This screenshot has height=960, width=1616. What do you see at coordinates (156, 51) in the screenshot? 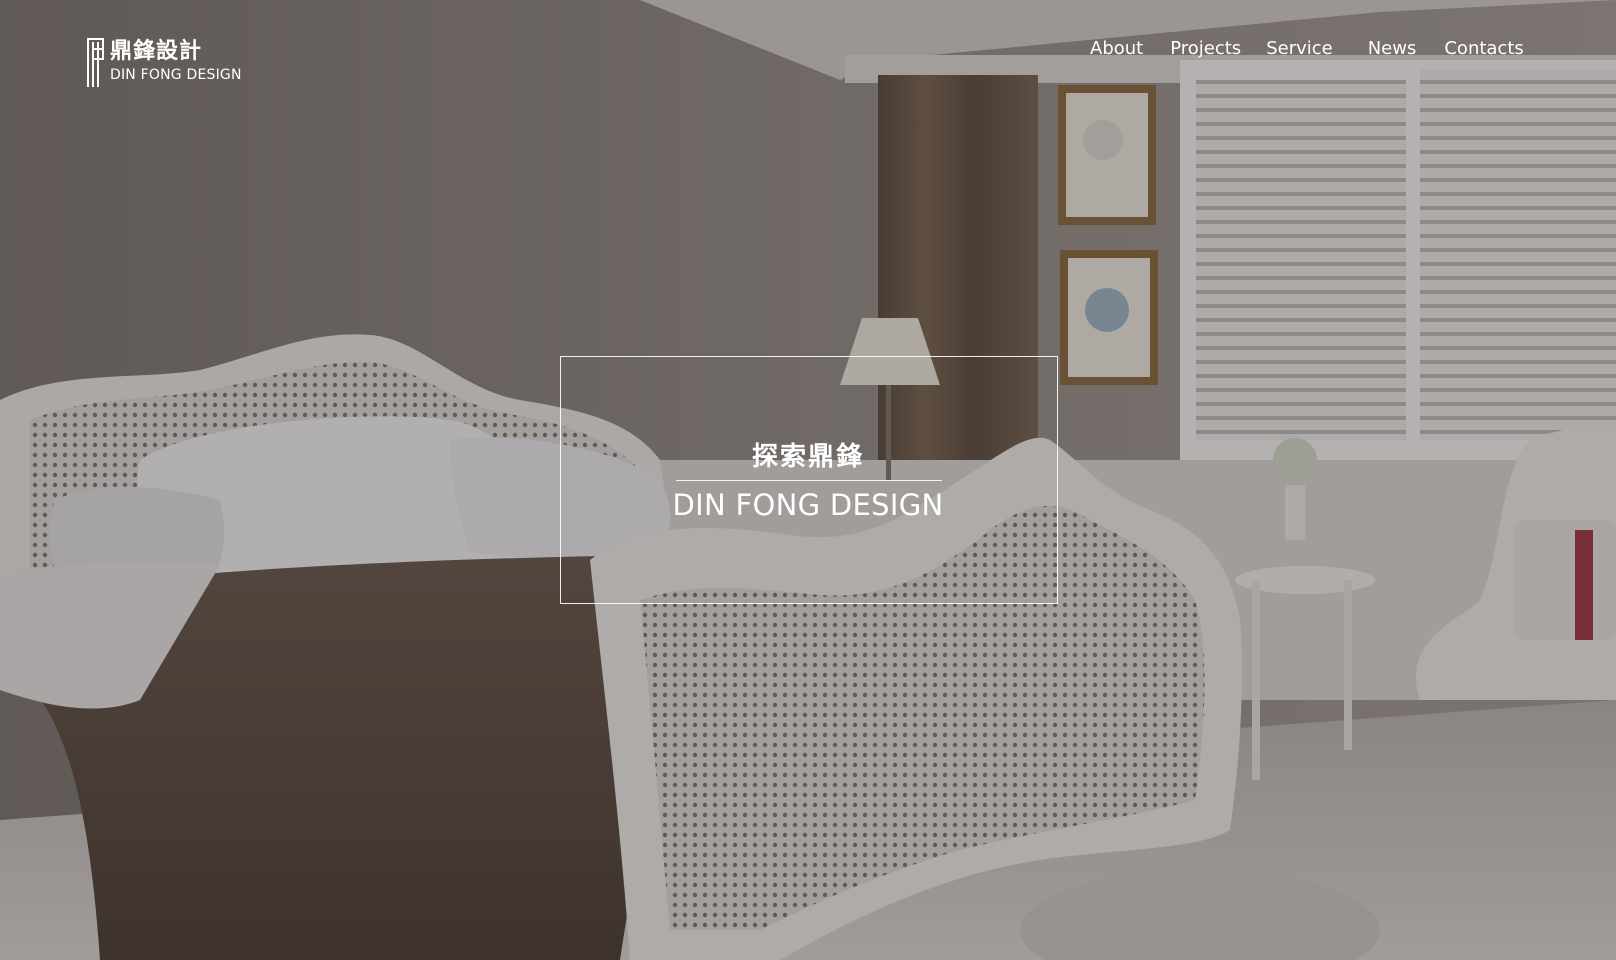
I see `logo-chinese-name: 鼎鋒設計` at bounding box center [156, 51].